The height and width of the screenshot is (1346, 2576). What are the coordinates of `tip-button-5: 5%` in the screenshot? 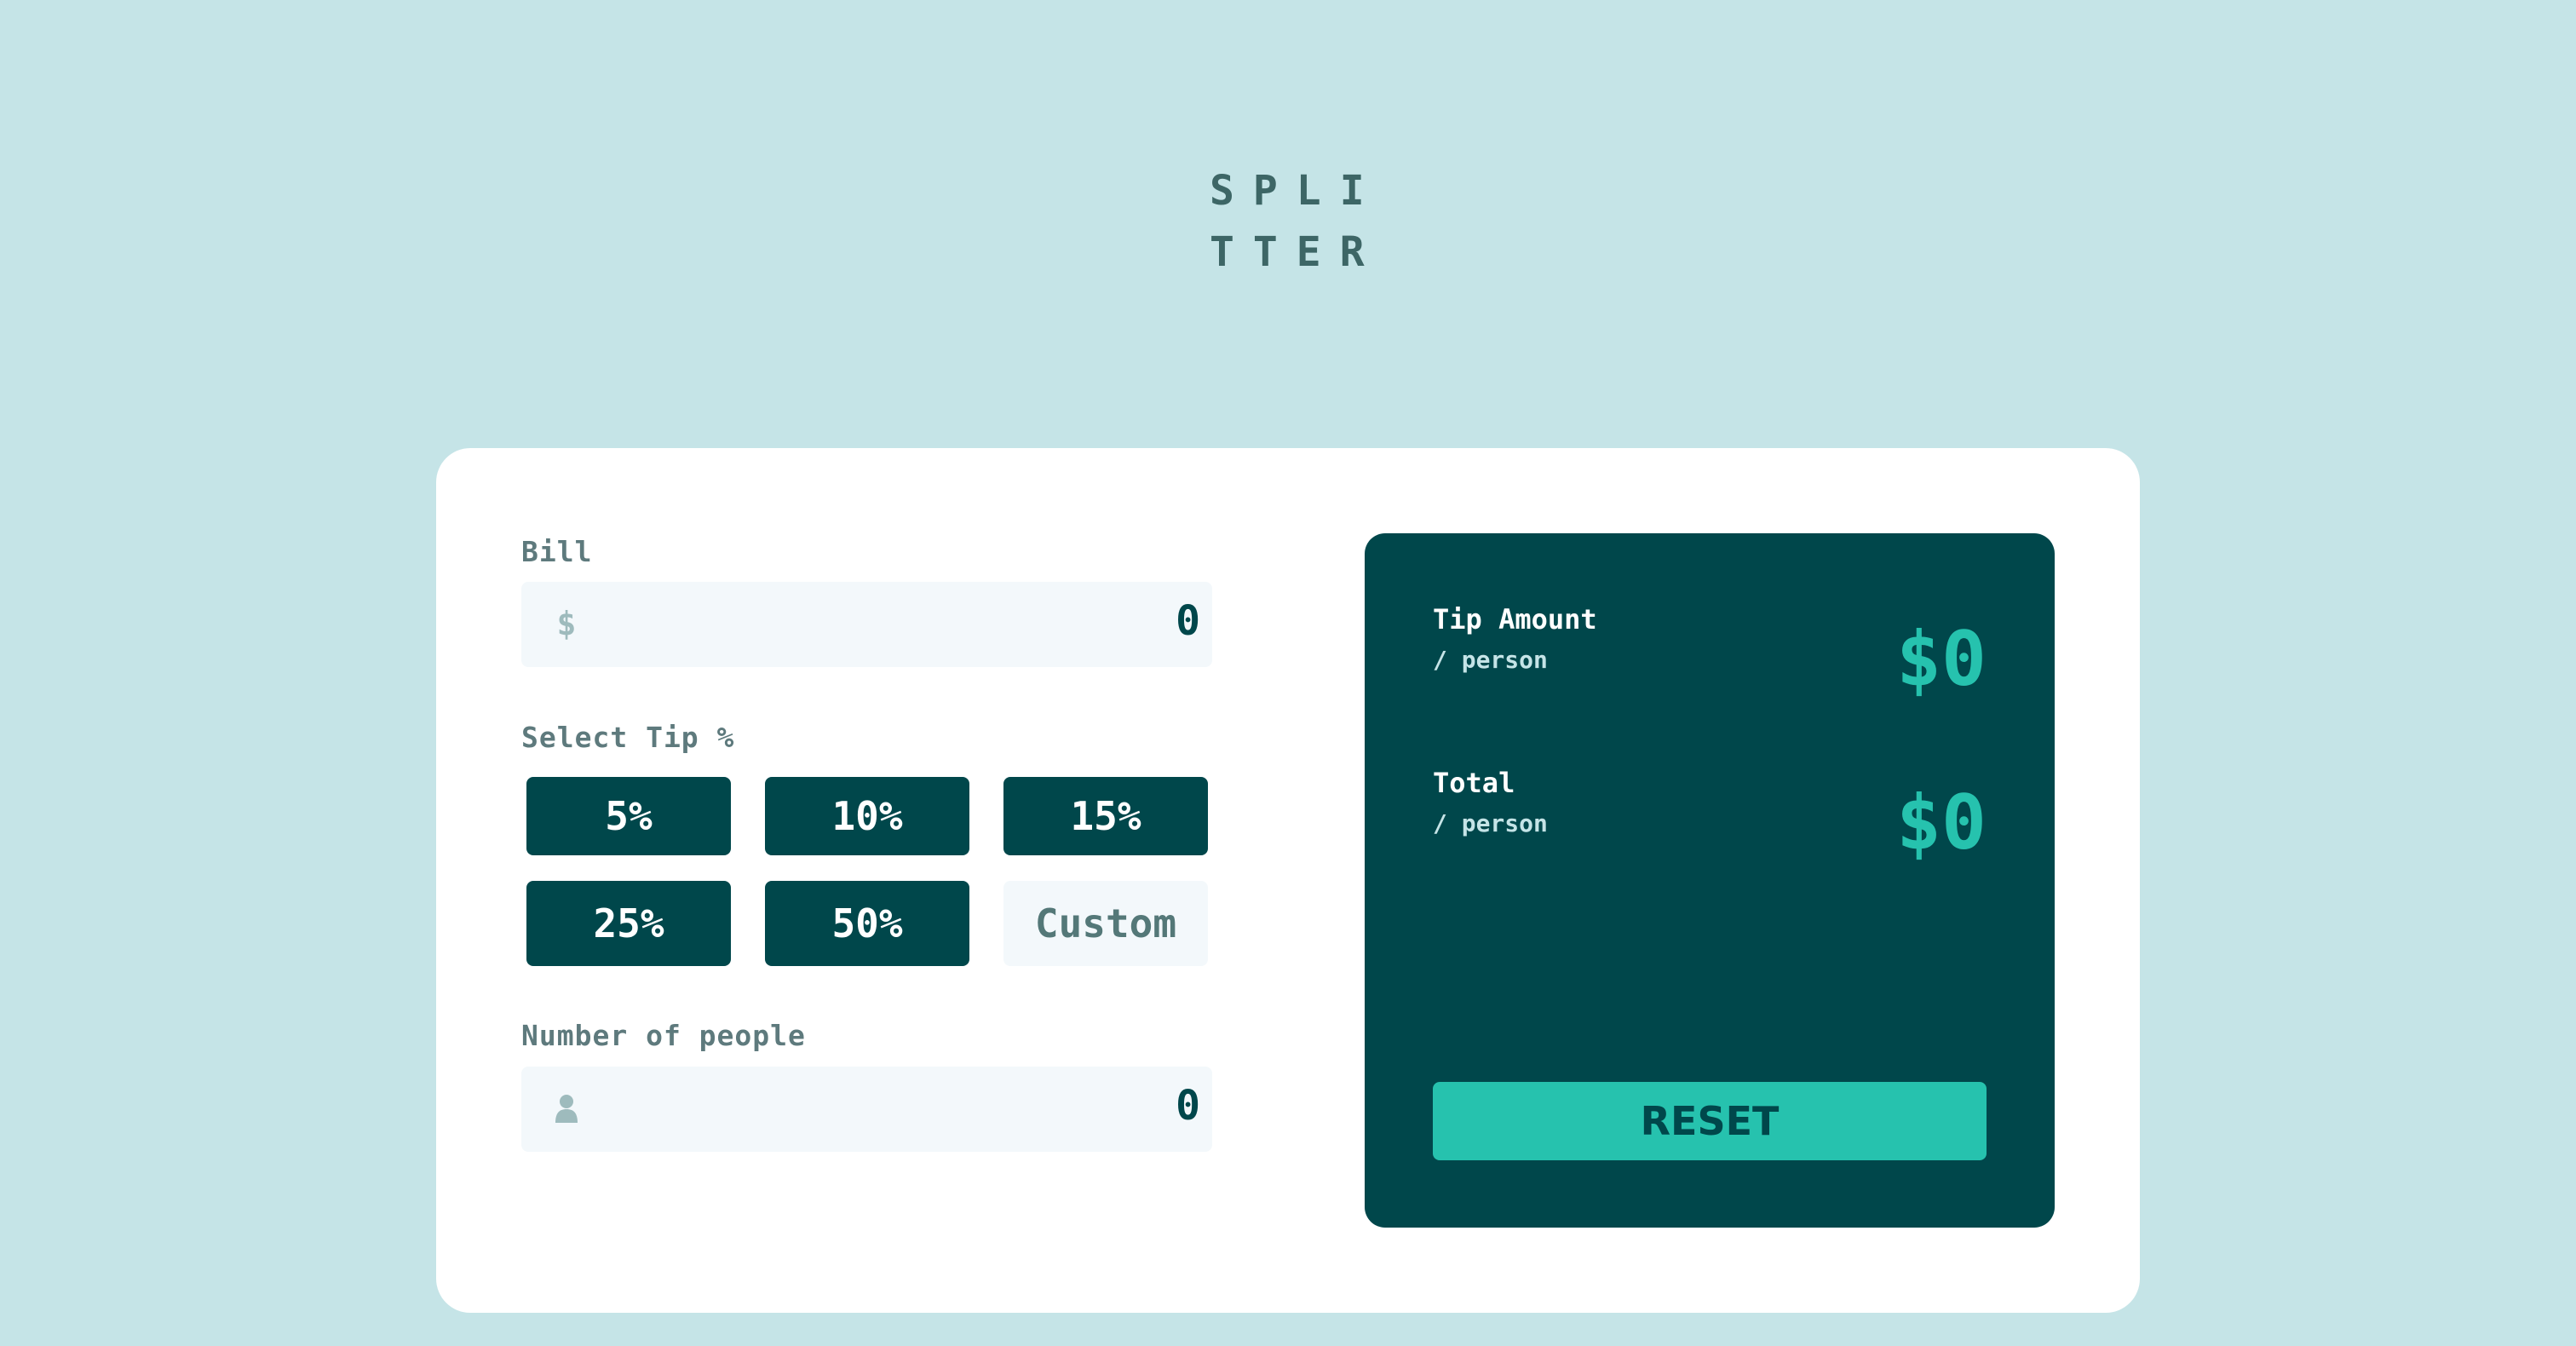 It's located at (628, 816).